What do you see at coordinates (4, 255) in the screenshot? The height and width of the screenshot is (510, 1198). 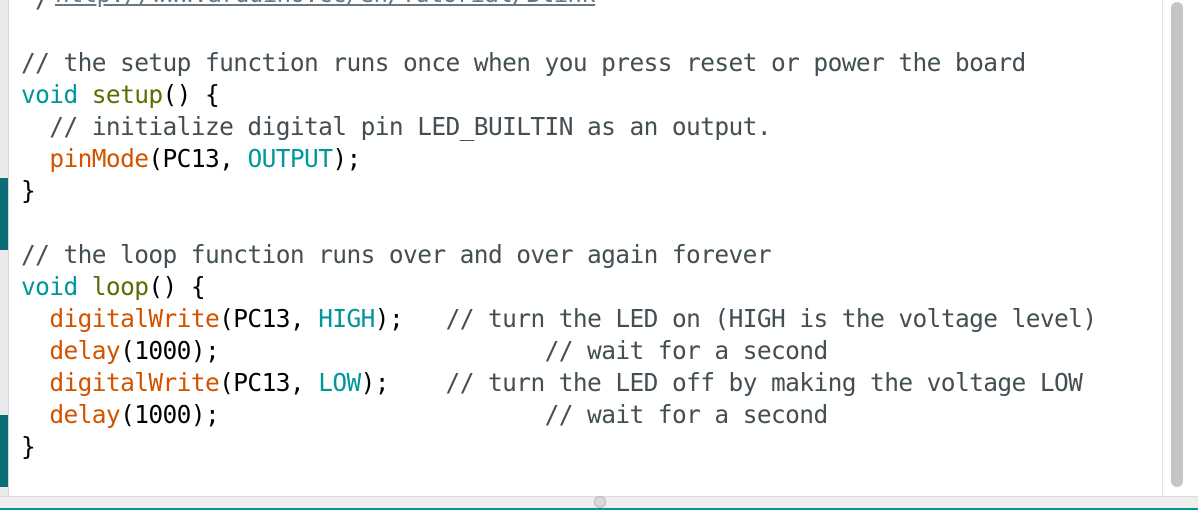 I see `left-edge-panel` at bounding box center [4, 255].